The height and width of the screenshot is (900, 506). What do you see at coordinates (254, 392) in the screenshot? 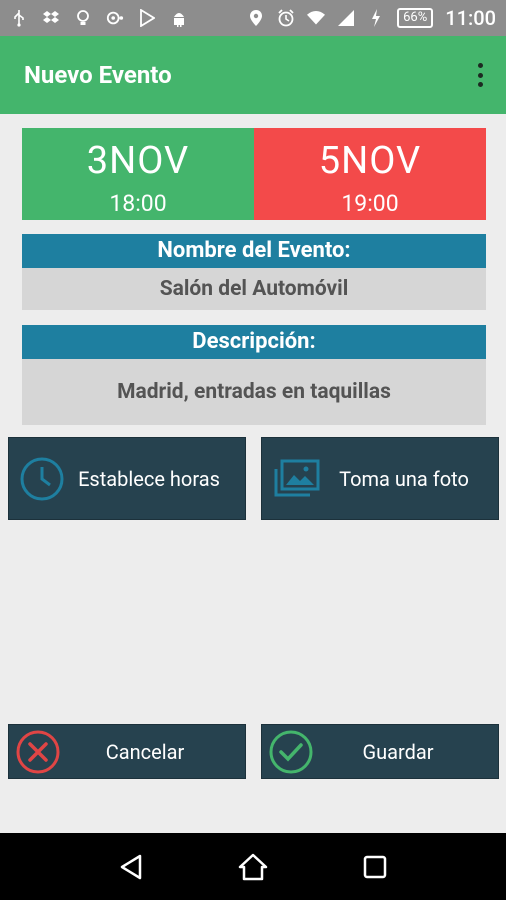
I see `description-field: Madrid, entradas en taquillas` at bounding box center [254, 392].